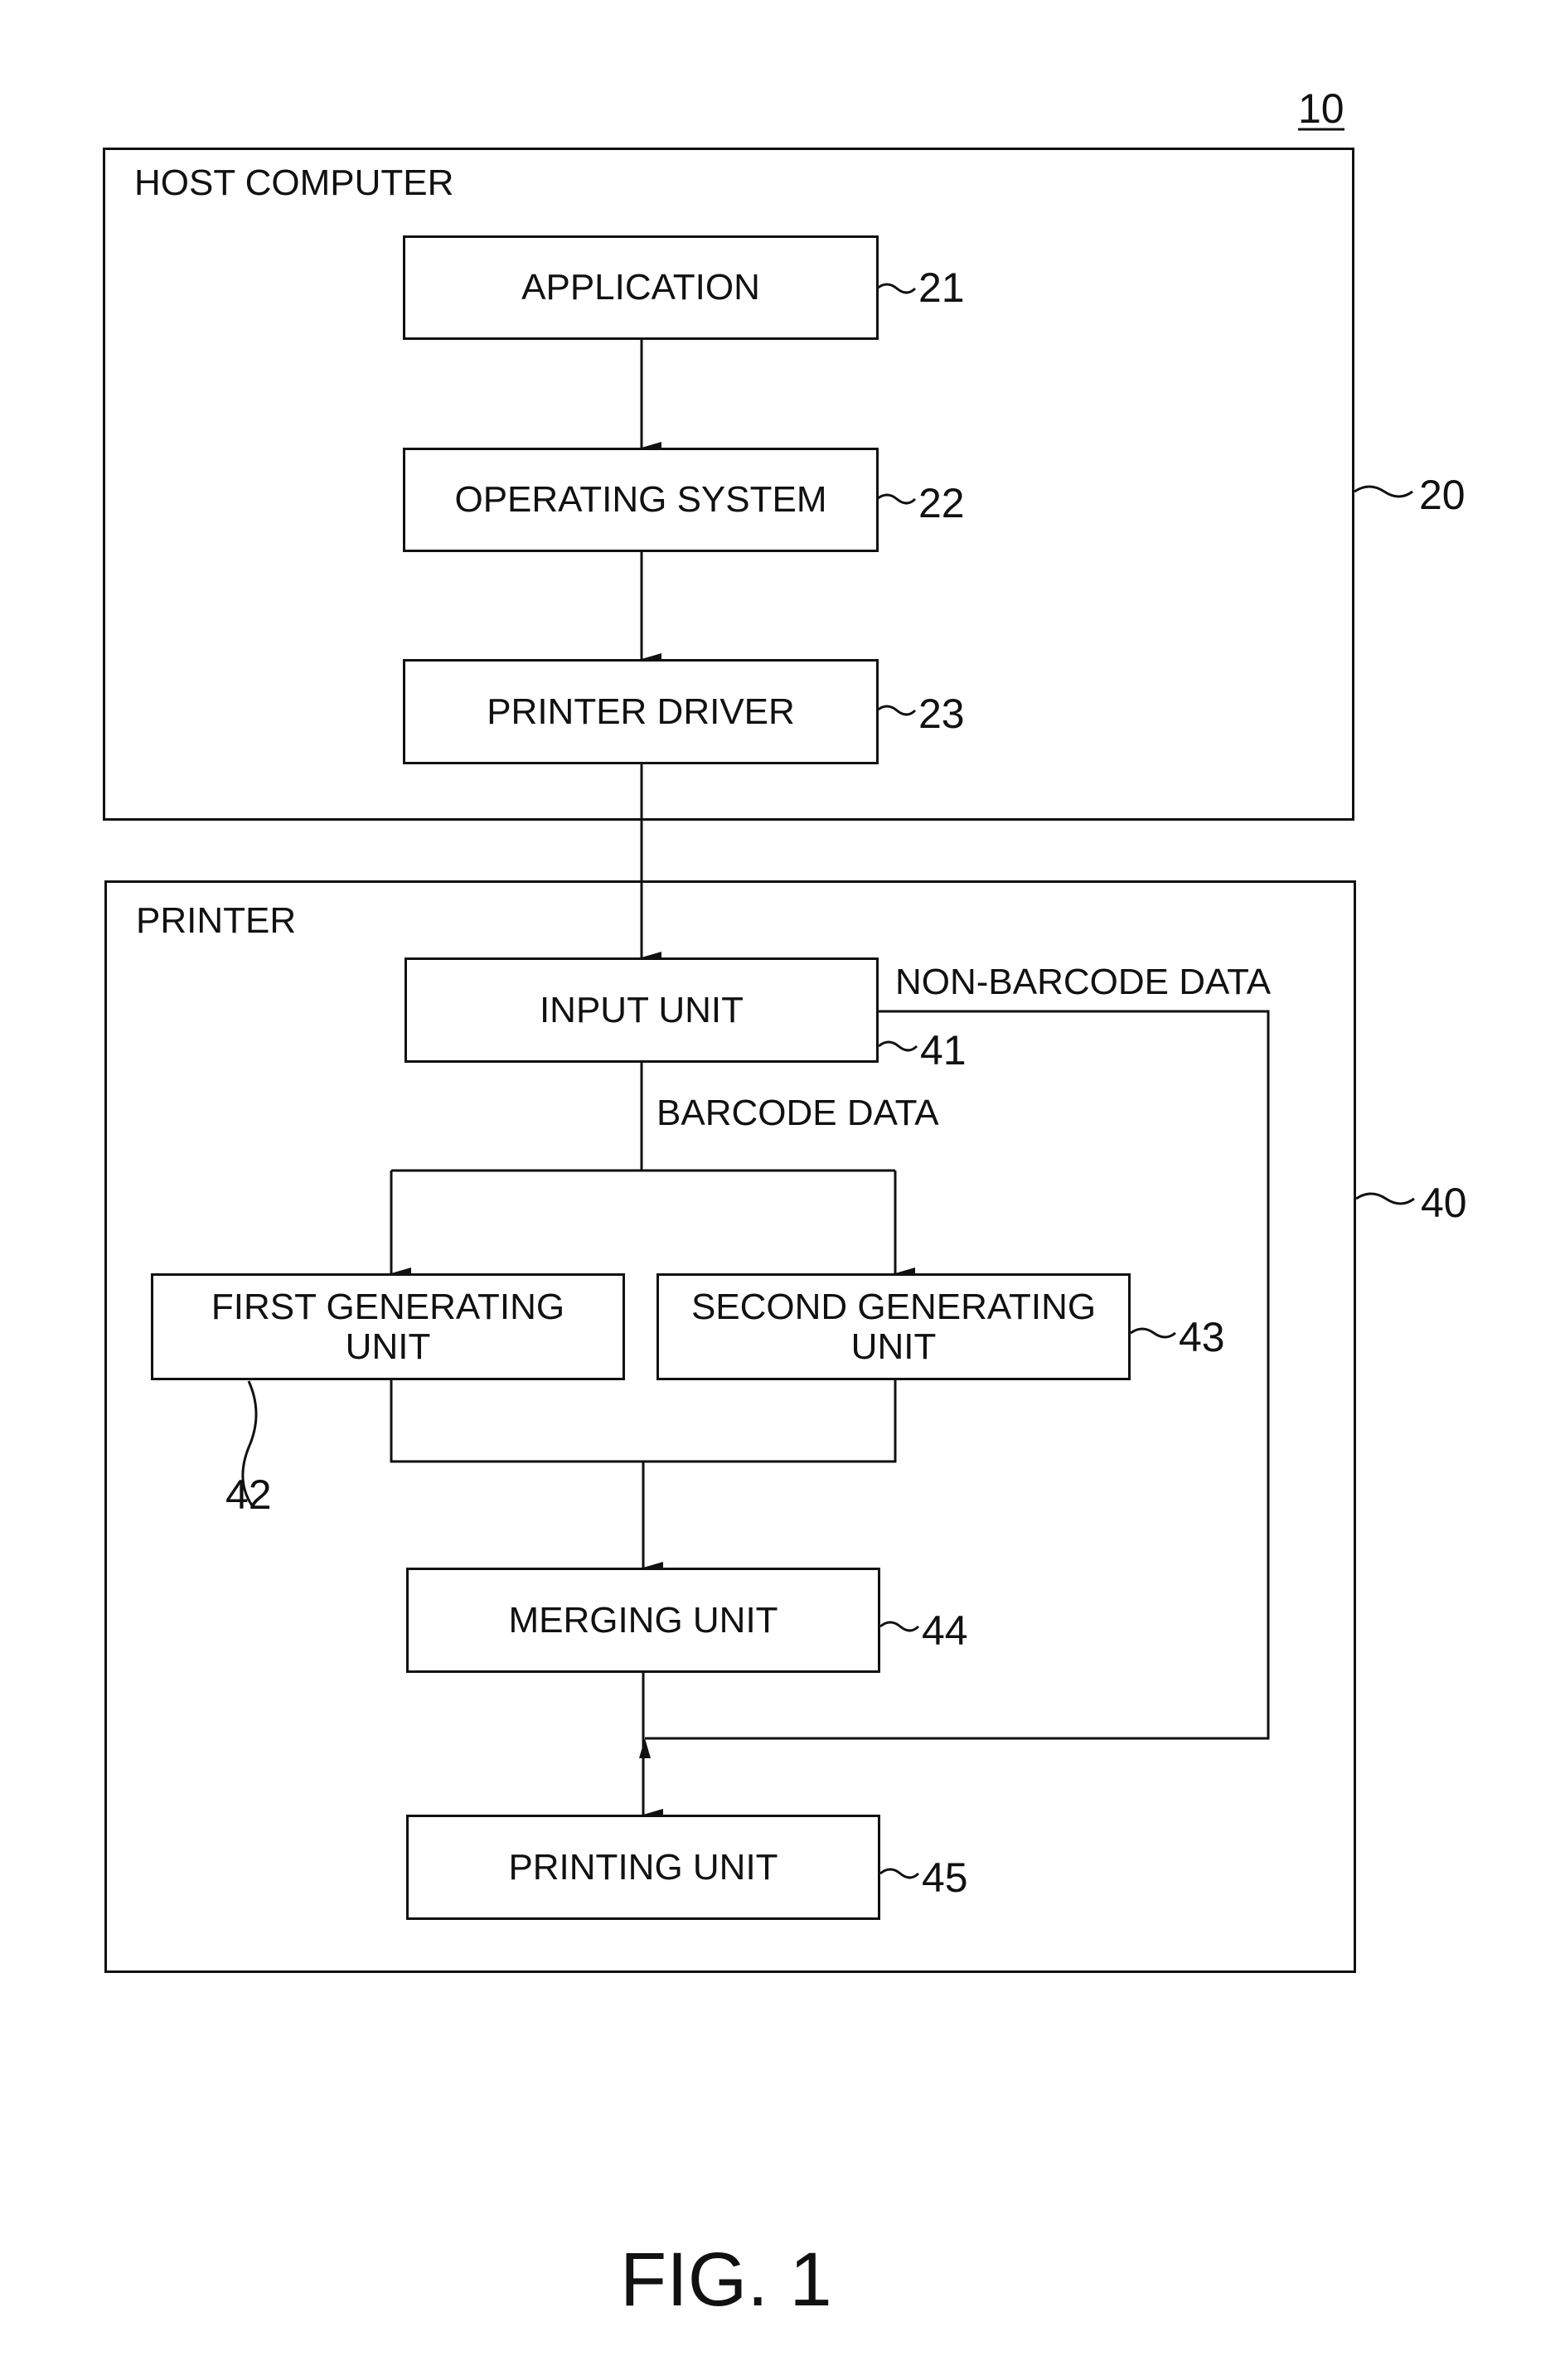  Describe the element at coordinates (1202, 1337) in the screenshot. I see `ref-43: 43` at that location.